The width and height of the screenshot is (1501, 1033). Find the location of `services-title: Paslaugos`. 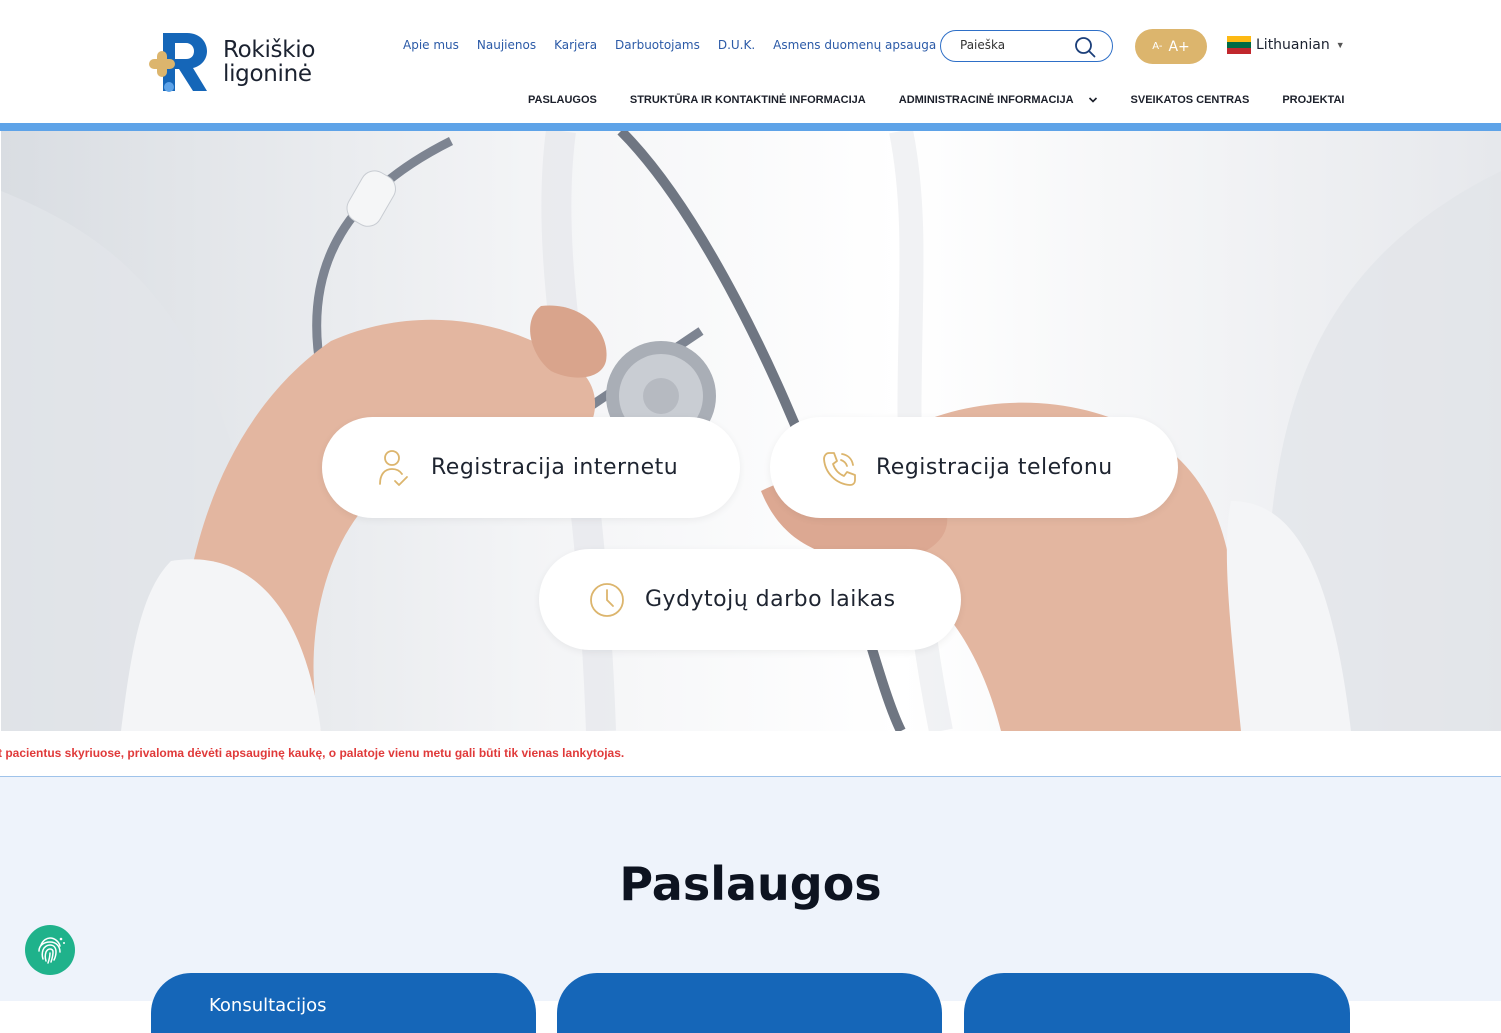

services-title: Paslaugos is located at coordinates (750, 884).